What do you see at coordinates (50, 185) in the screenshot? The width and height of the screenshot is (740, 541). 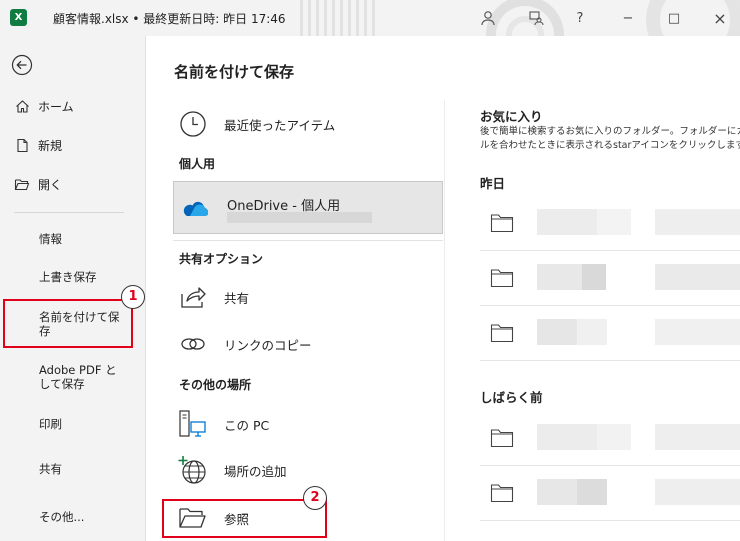 I see `sidebar-item-label: 開く` at bounding box center [50, 185].